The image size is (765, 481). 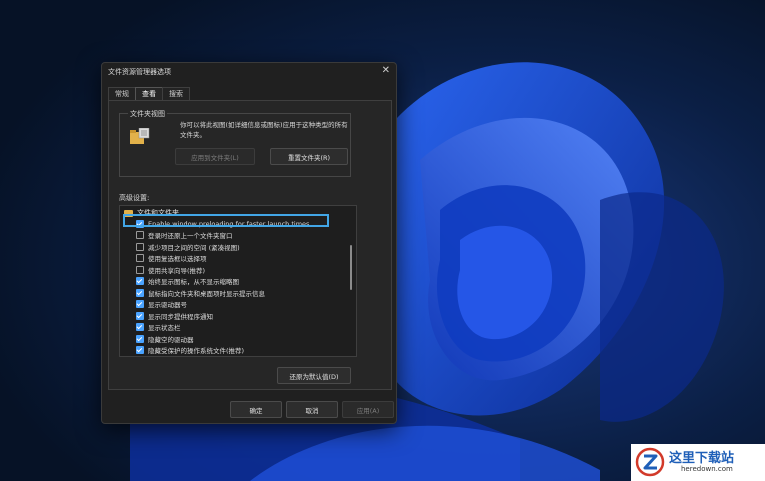 What do you see at coordinates (368, 409) in the screenshot?
I see `apply-button: 应用(A)` at bounding box center [368, 409].